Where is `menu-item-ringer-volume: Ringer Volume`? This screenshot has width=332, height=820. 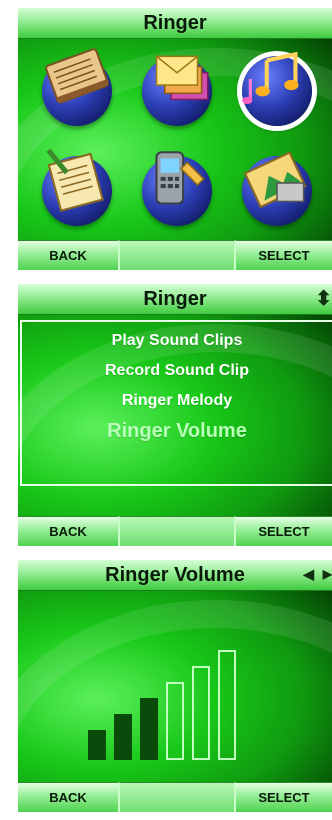 menu-item-ringer-volume: Ringer Volume is located at coordinates (177, 431).